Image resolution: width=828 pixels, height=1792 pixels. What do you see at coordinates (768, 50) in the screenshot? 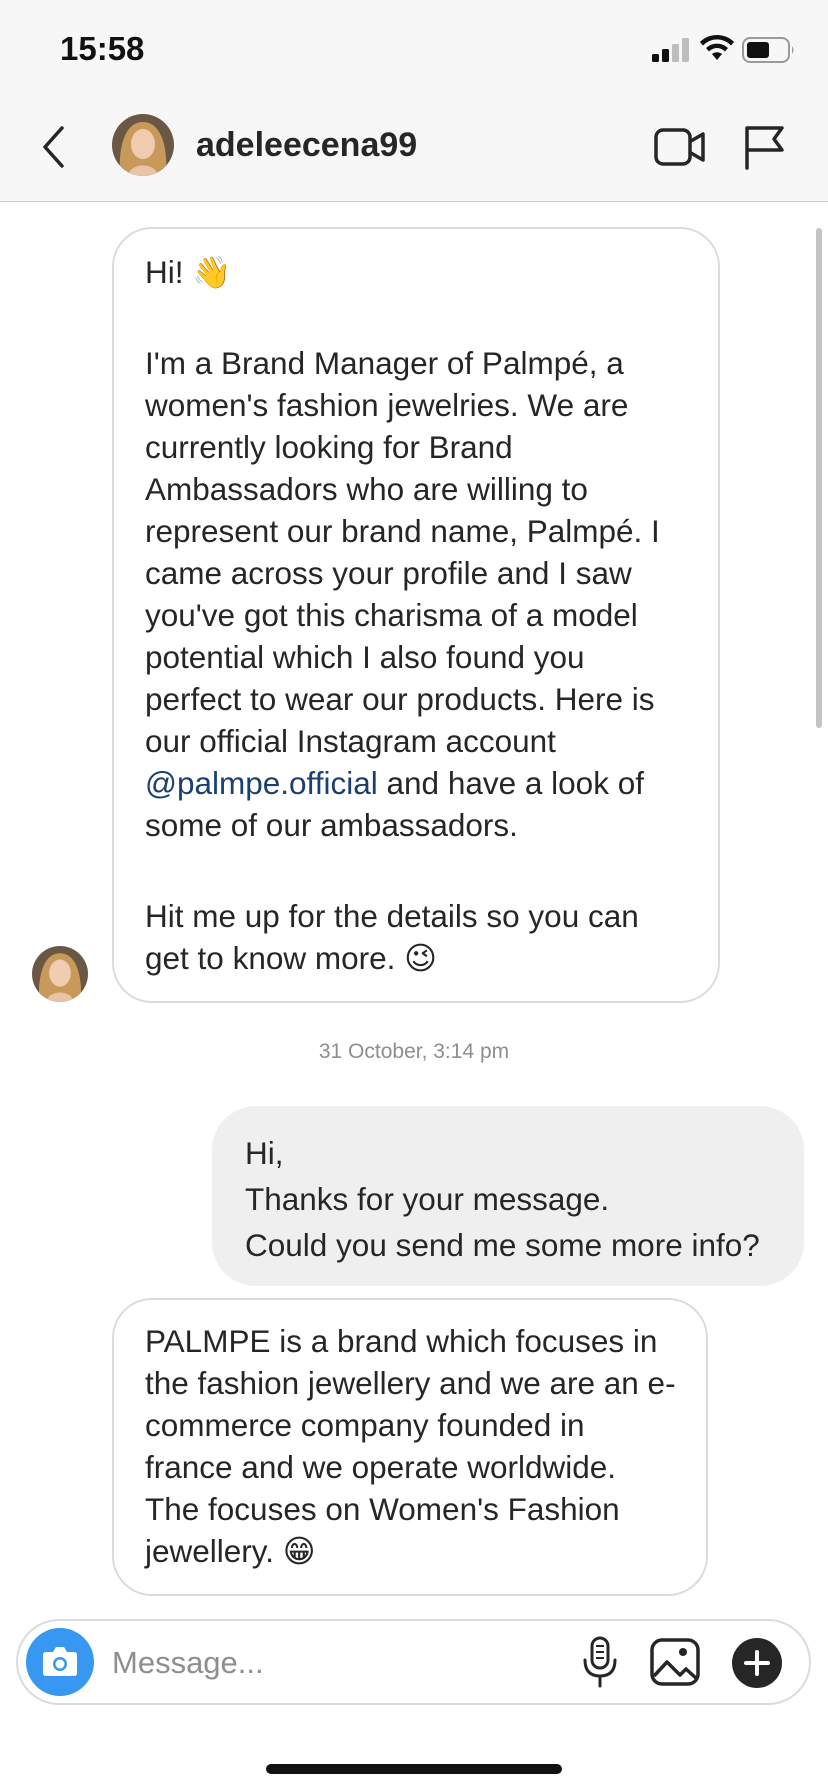
I see `battery-icon` at bounding box center [768, 50].